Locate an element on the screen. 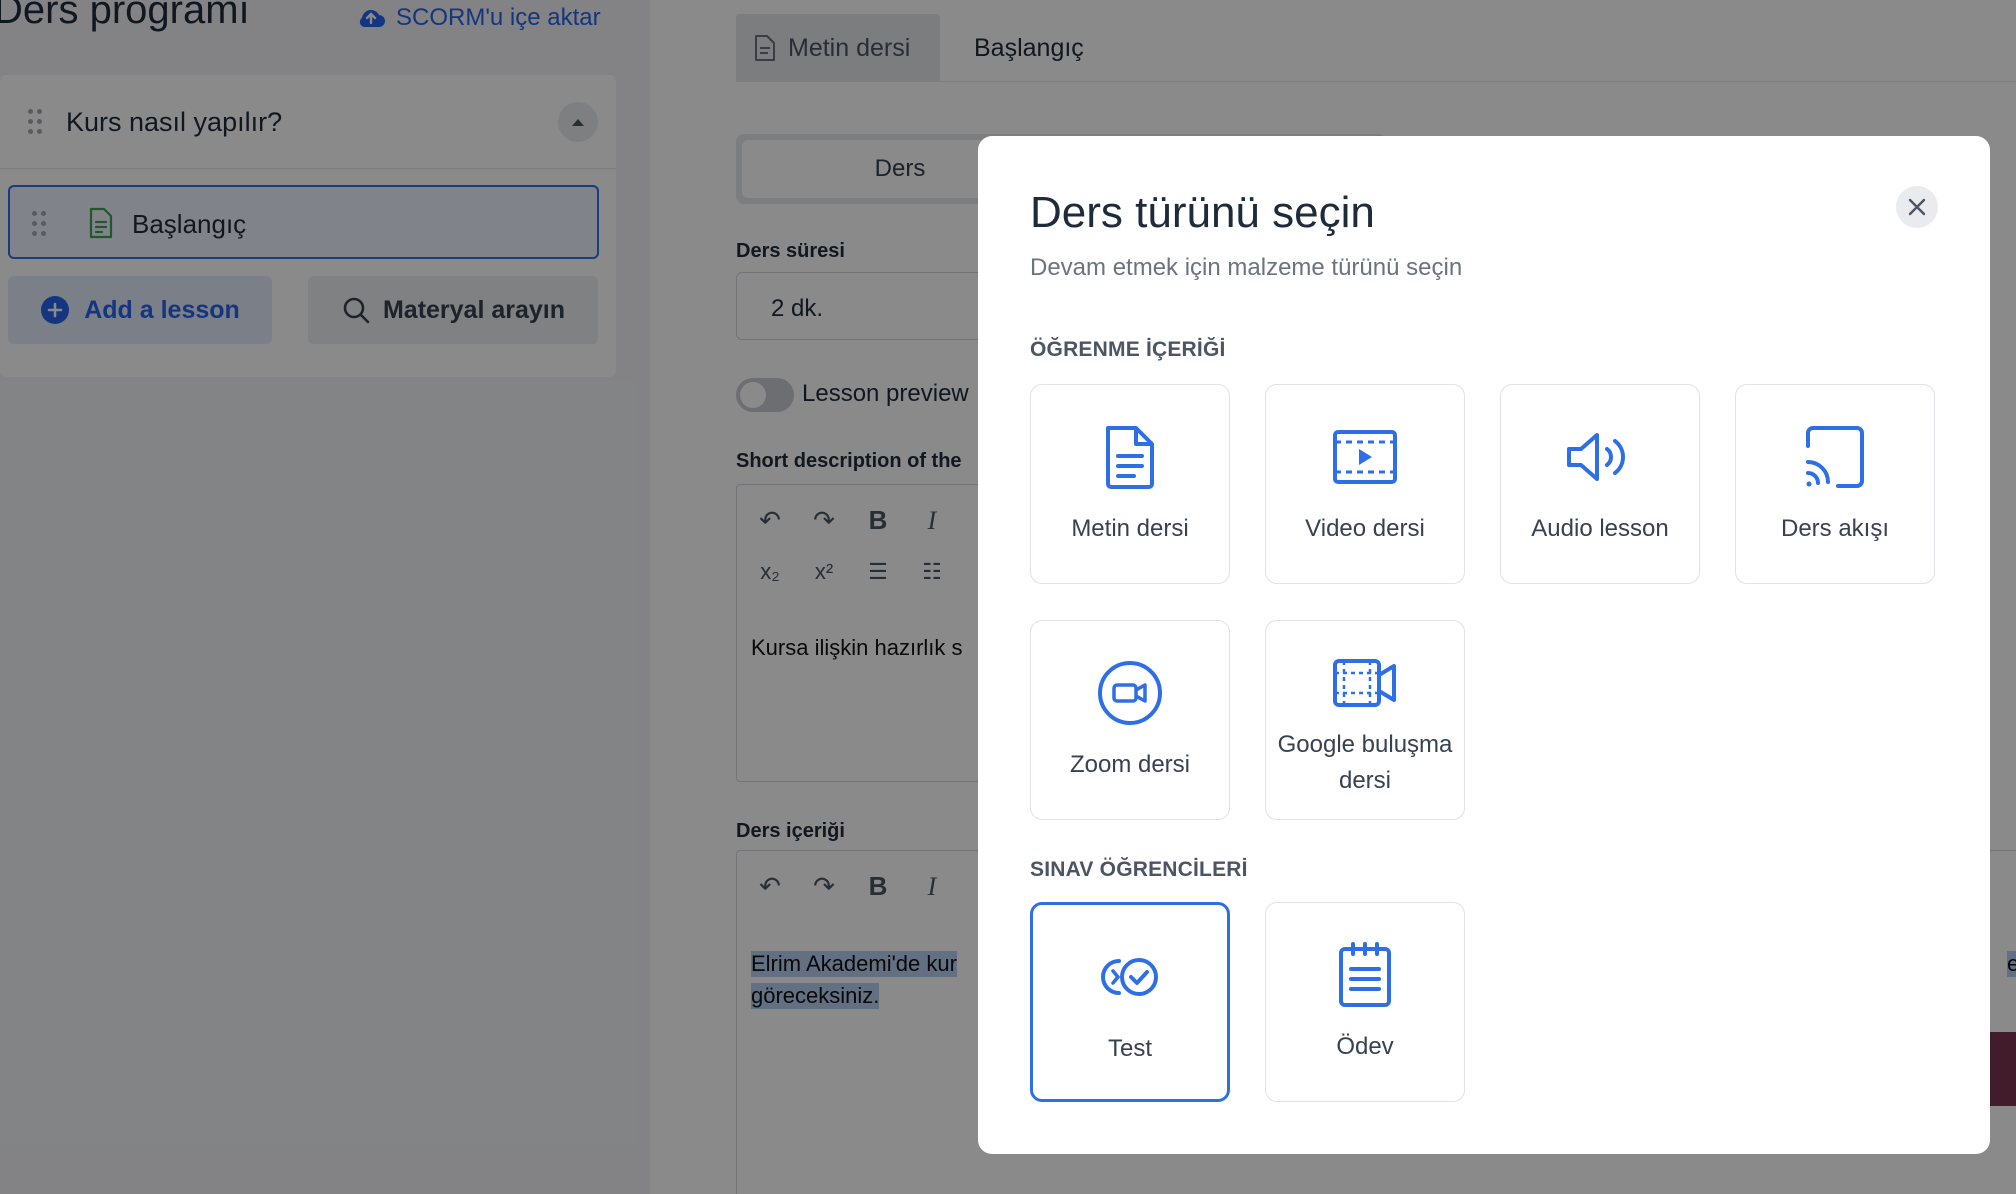 The width and height of the screenshot is (2016, 1194). lesson-type-google-meet: Google buluşma dersi is located at coordinates (1365, 720).